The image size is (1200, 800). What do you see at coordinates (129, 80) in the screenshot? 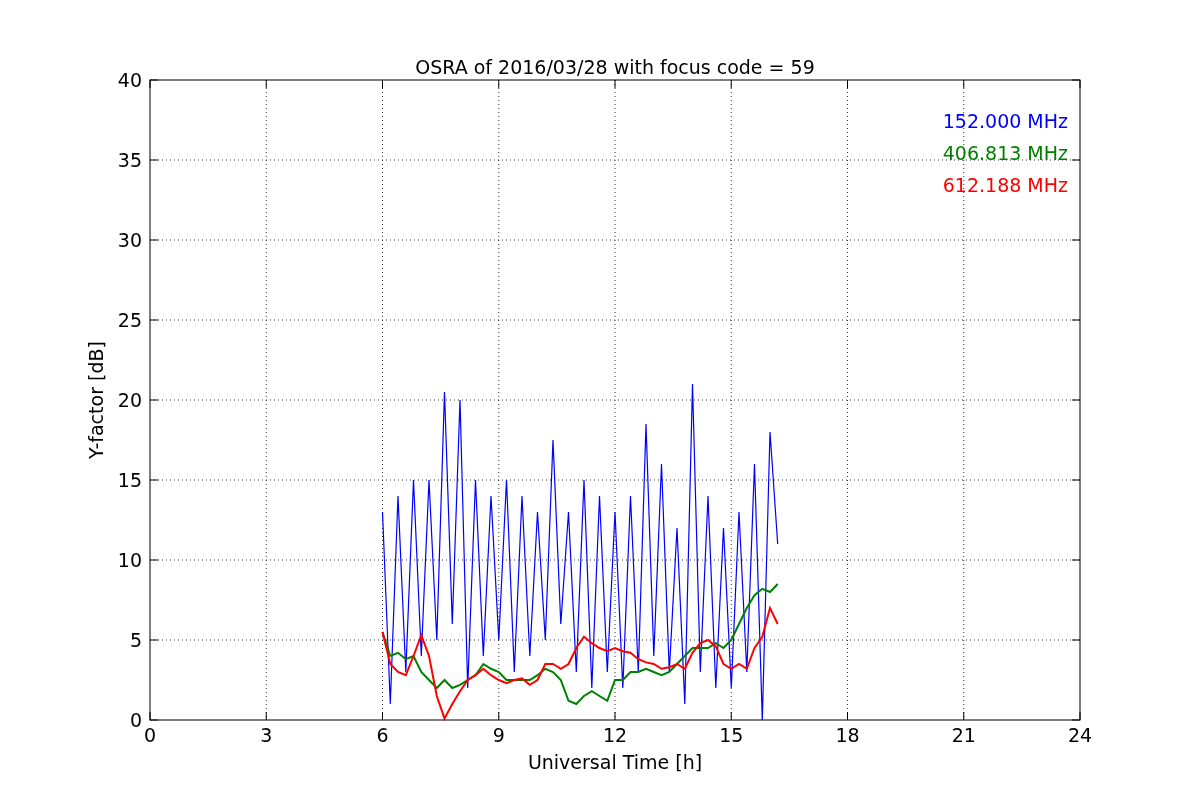
I see `y-tick-label: 40` at bounding box center [129, 80].